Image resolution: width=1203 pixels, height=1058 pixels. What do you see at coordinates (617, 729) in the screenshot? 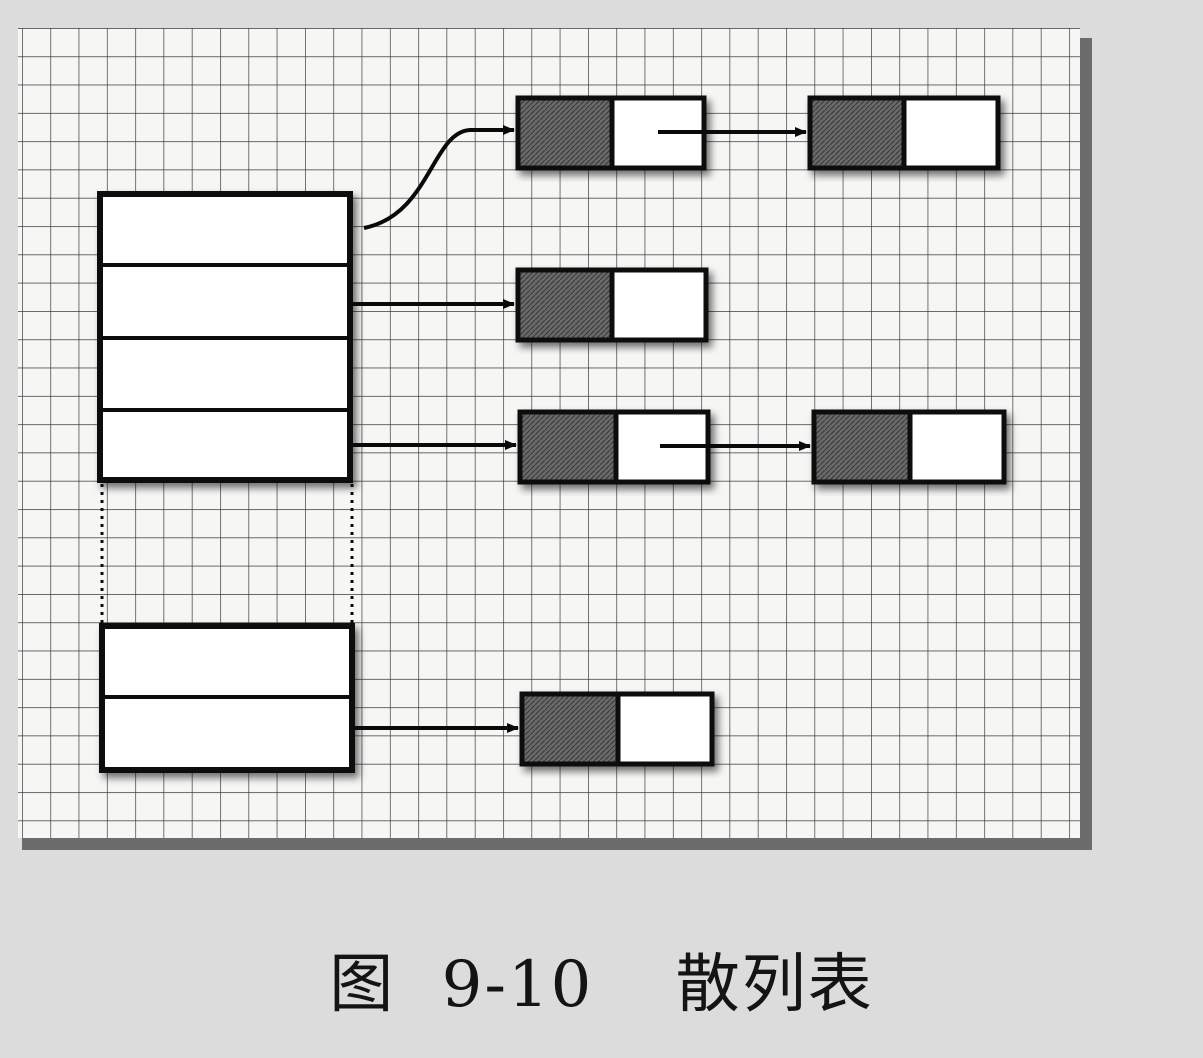
I see `chain-node-4a` at bounding box center [617, 729].